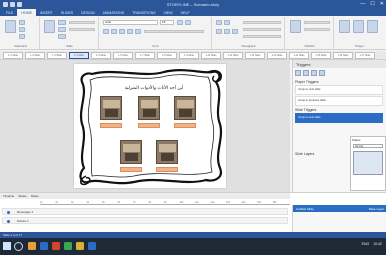 Image resolution: width=386 pixels, height=255 pixels. I want to click on player-icon, so click(344, 26).